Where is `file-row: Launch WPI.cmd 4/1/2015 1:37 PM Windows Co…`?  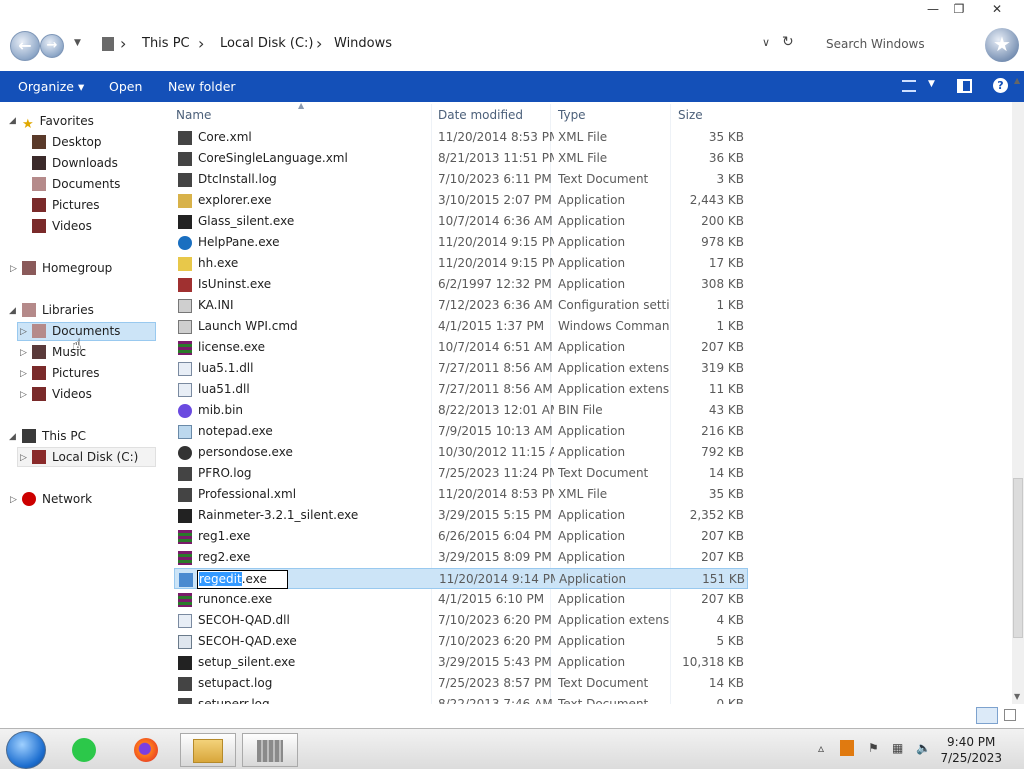 file-row: Launch WPI.cmd 4/1/2015 1:37 PM Windows Co… is located at coordinates (461, 326).